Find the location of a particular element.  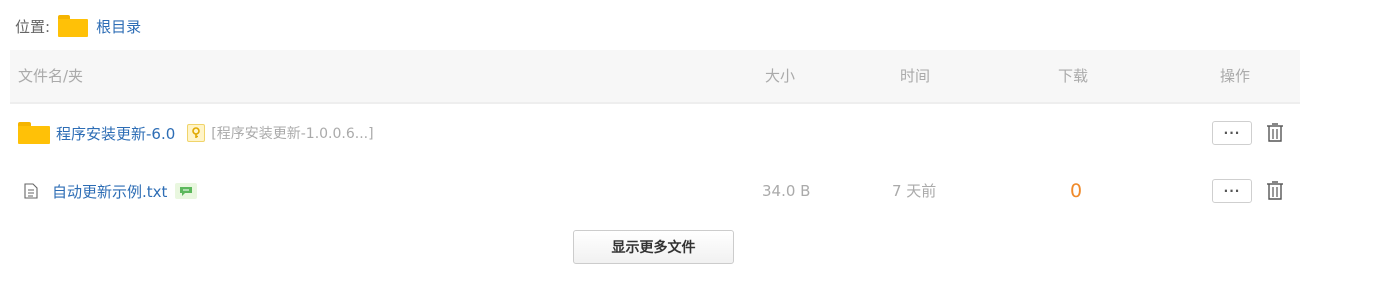

comment-icon is located at coordinates (186, 191).